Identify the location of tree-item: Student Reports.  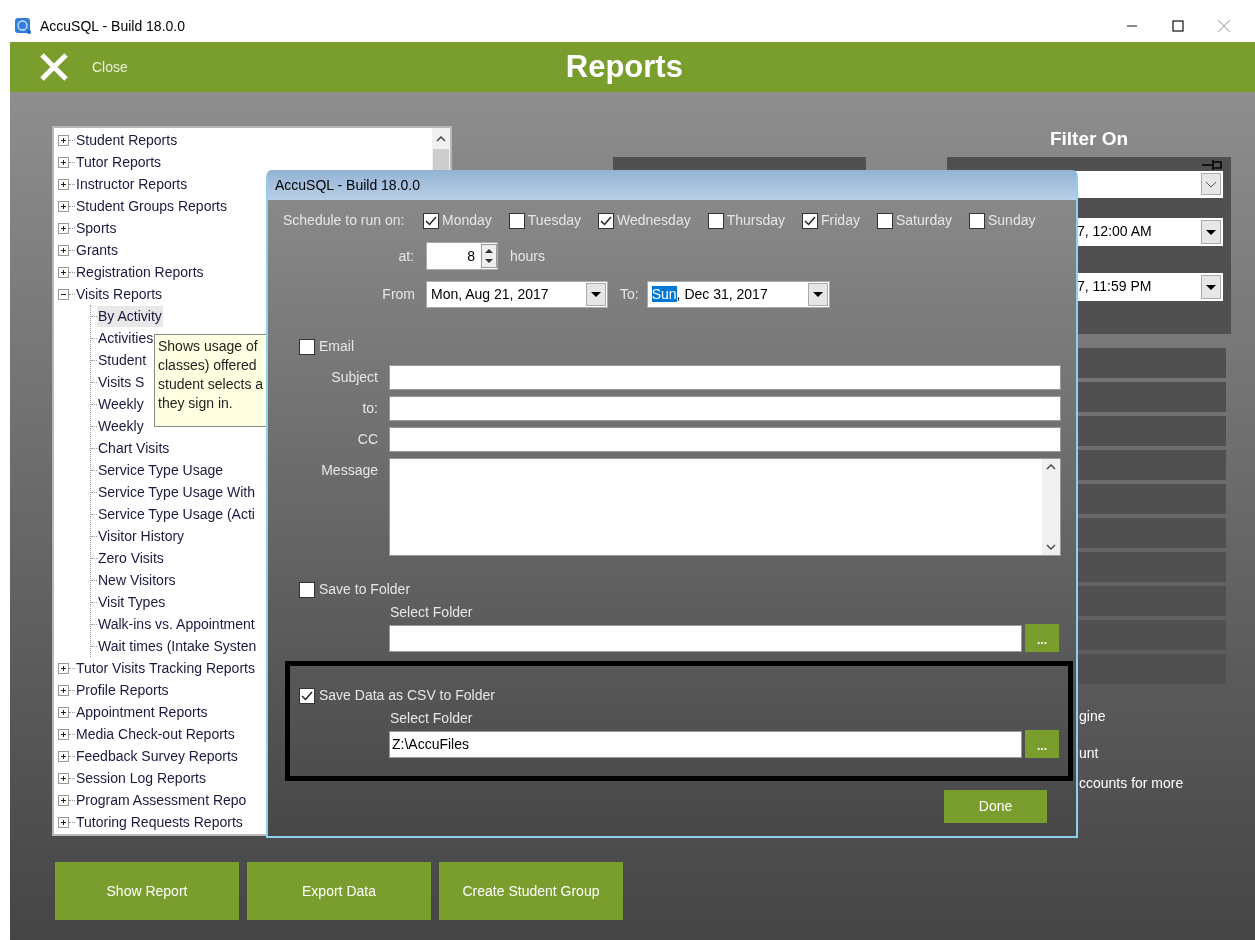
(127, 140).